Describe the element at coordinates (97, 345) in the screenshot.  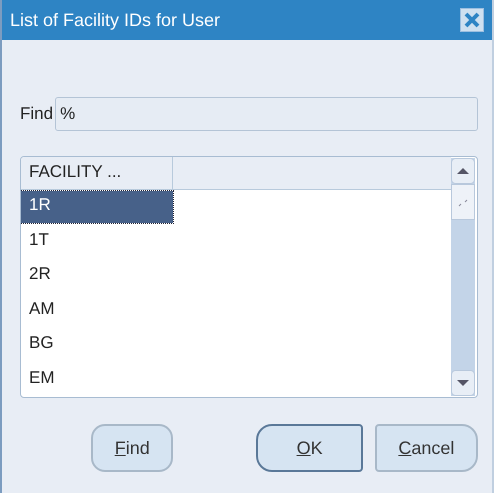
I see `table-row: BG` at that location.